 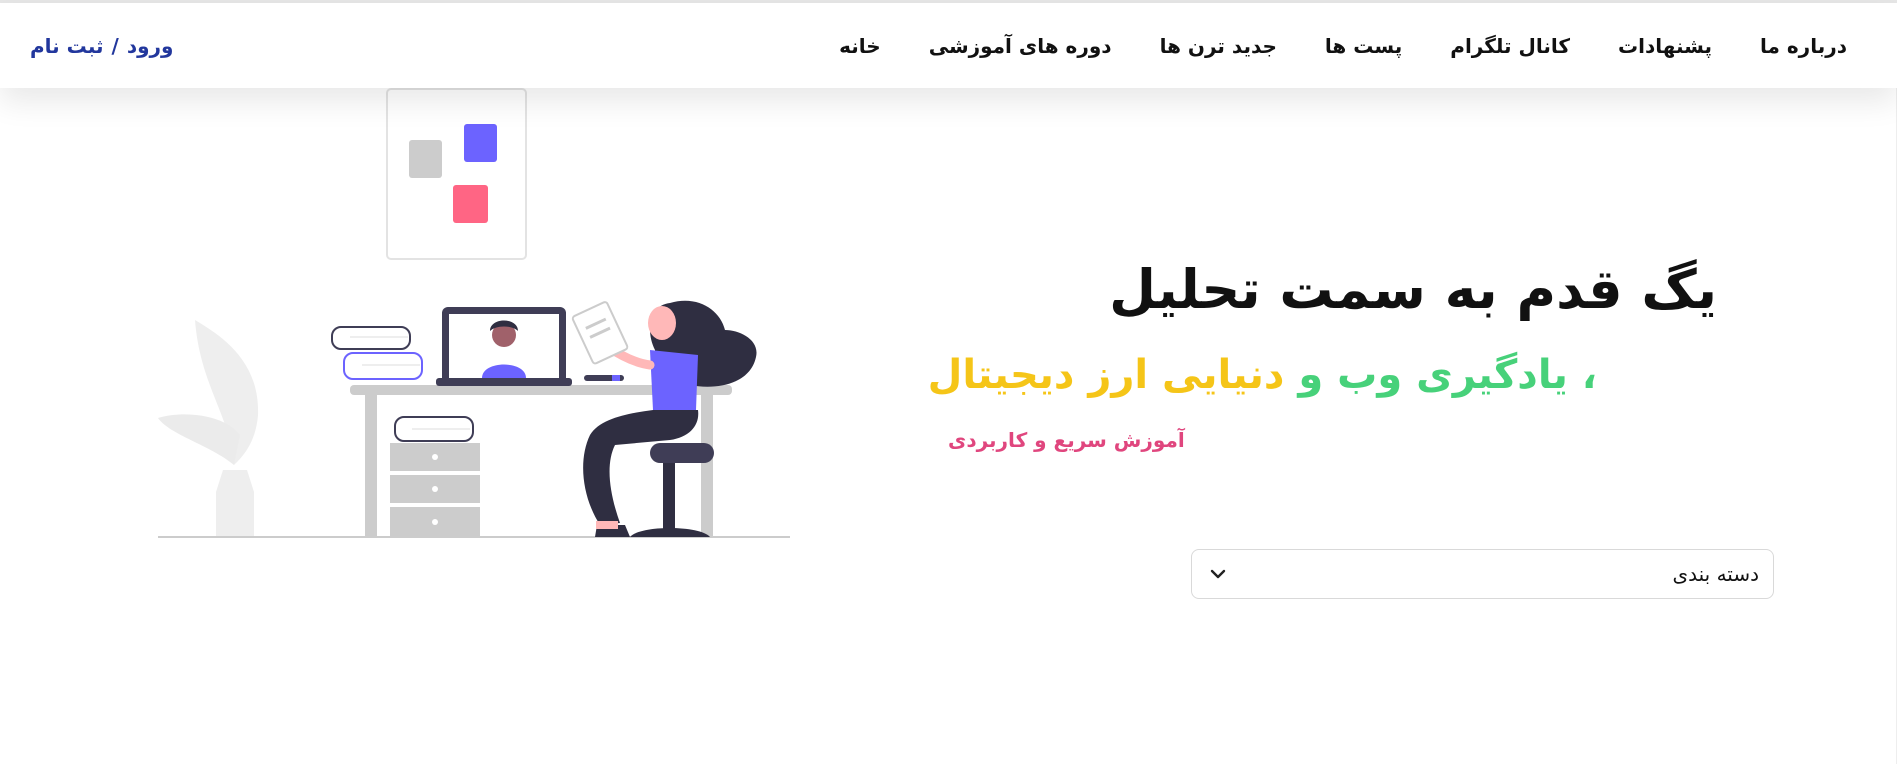 I want to click on plant-icon, so click(x=208, y=428).